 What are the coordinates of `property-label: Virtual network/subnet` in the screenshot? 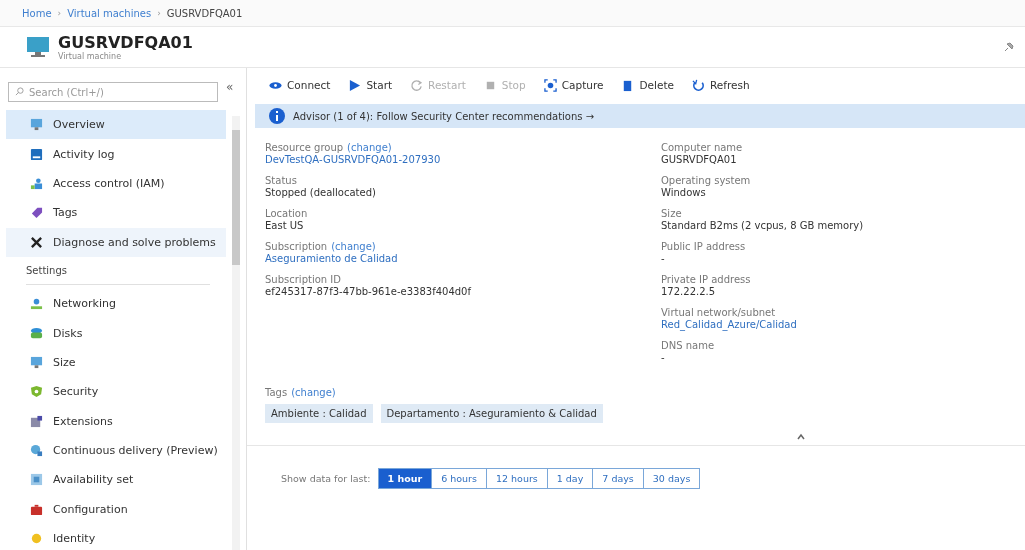 It's located at (718, 312).